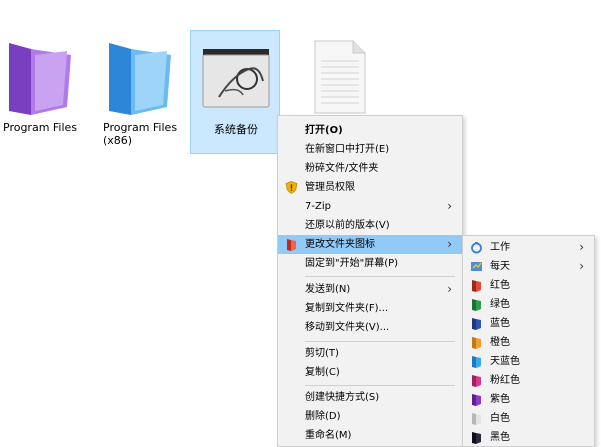 This screenshot has width=601, height=447. What do you see at coordinates (528, 266) in the screenshot?
I see `submenu-item-daily: 每天 ›` at bounding box center [528, 266].